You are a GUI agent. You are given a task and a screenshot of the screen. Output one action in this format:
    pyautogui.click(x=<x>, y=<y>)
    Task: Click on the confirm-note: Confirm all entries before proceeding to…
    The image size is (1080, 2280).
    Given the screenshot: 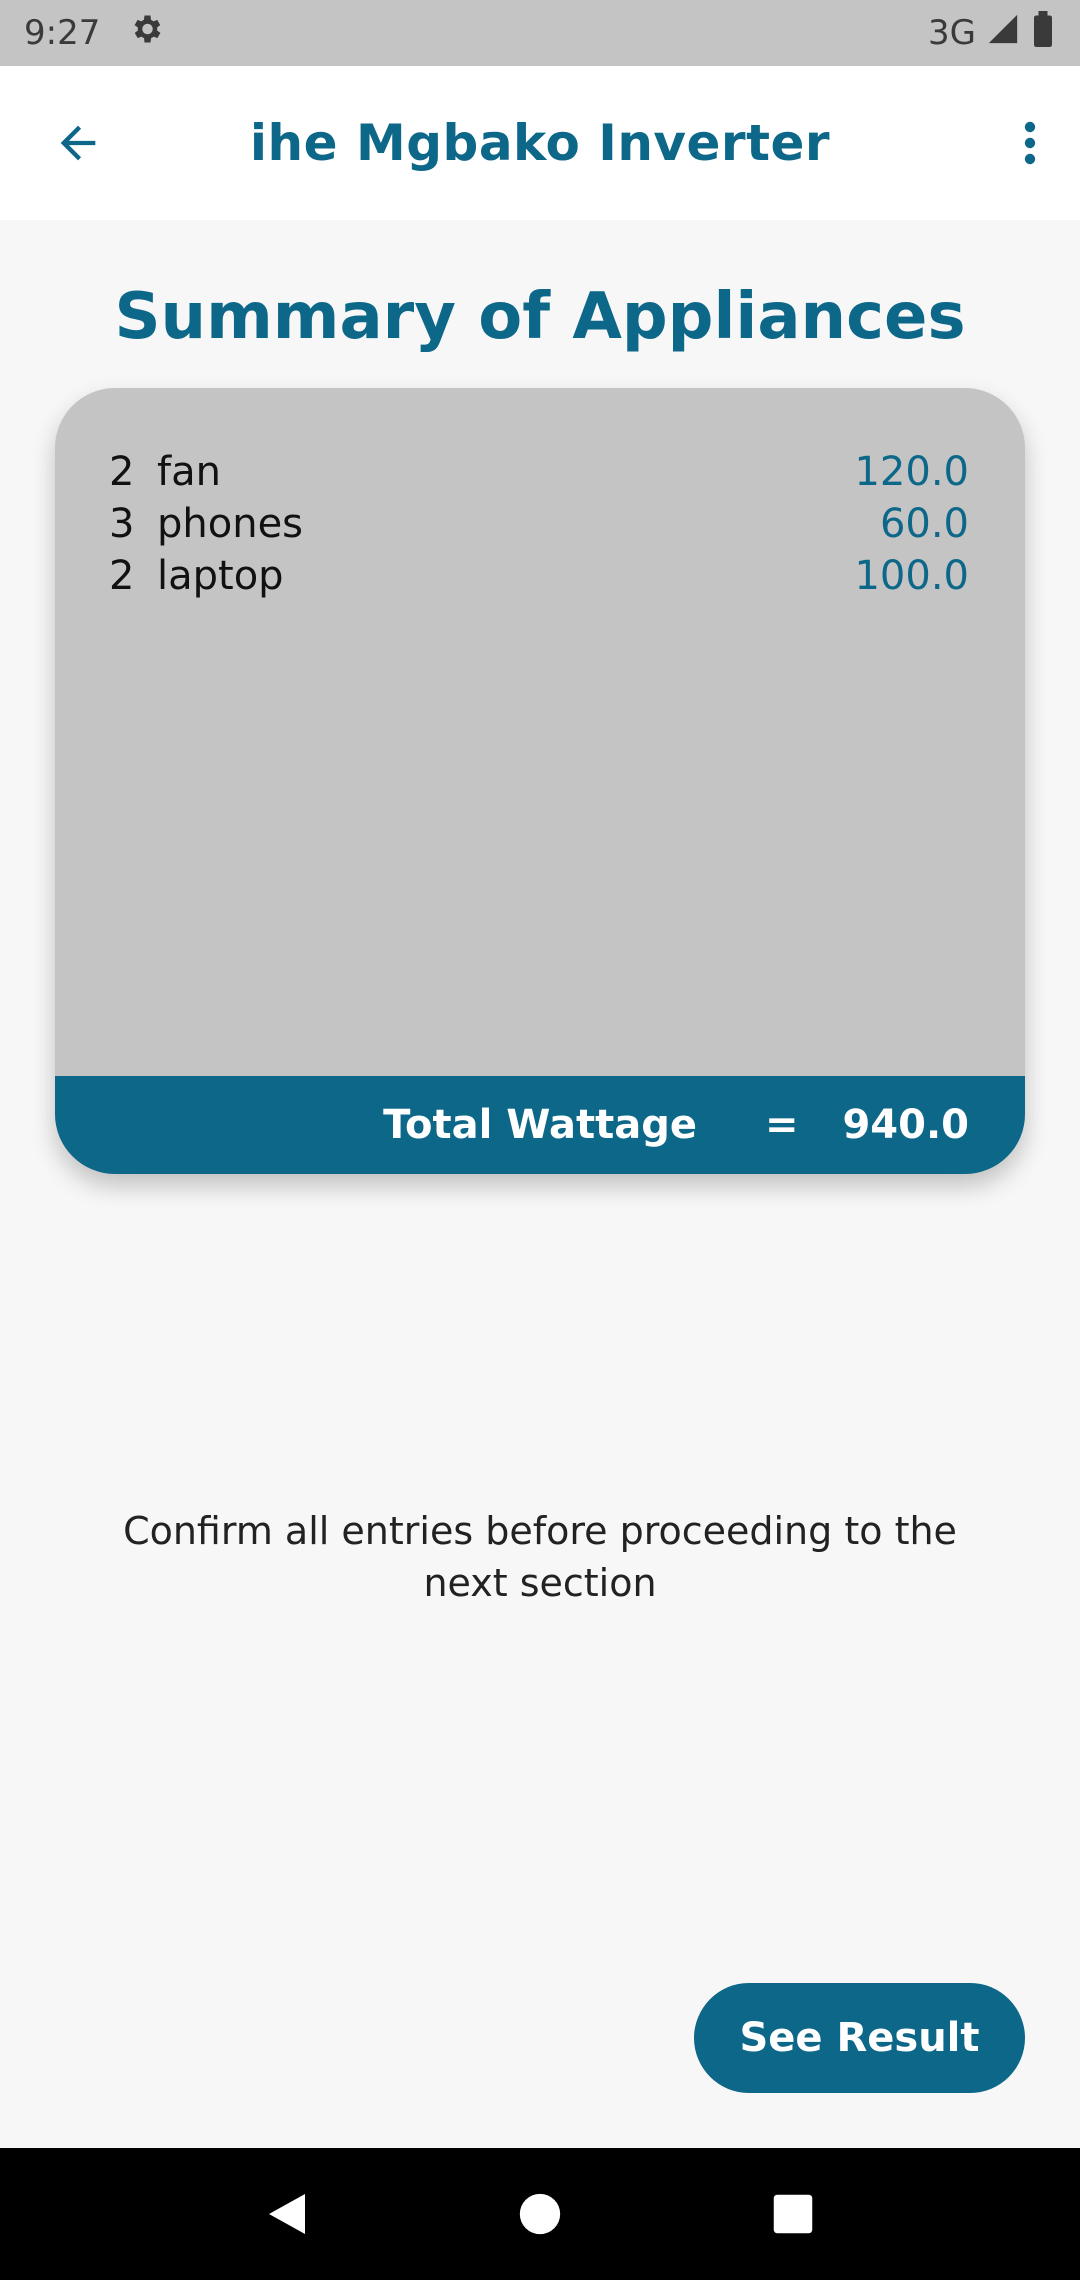 What is the action you would take?
    pyautogui.click(x=540, y=1557)
    